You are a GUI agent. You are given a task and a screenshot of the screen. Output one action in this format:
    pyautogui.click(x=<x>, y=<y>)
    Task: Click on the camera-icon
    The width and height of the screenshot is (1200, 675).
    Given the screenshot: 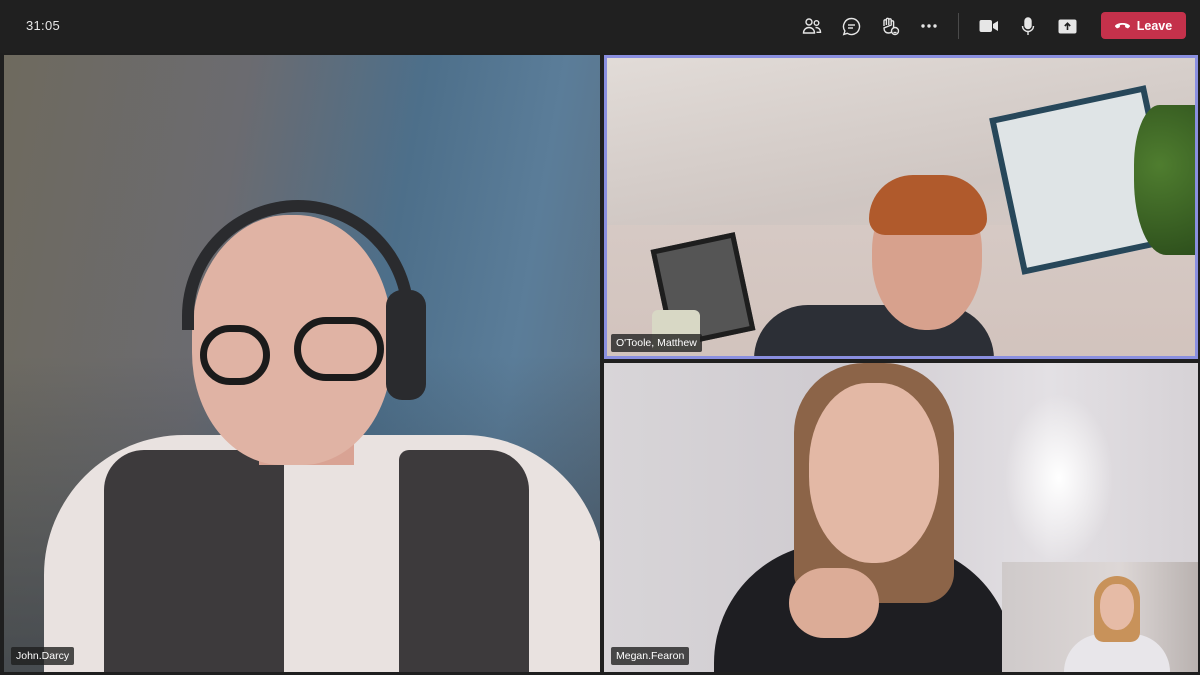 What is the action you would take?
    pyautogui.click(x=989, y=26)
    